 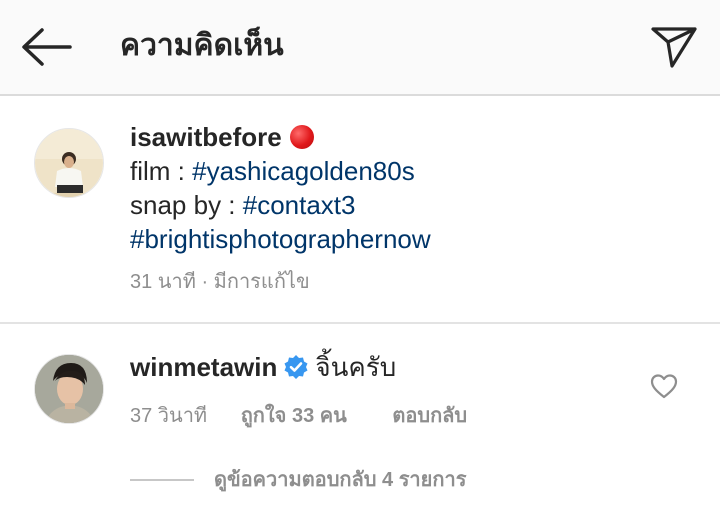 What do you see at coordinates (410, 205) in the screenshot?
I see `caption-line-snap: snap by : #contaxt3` at bounding box center [410, 205].